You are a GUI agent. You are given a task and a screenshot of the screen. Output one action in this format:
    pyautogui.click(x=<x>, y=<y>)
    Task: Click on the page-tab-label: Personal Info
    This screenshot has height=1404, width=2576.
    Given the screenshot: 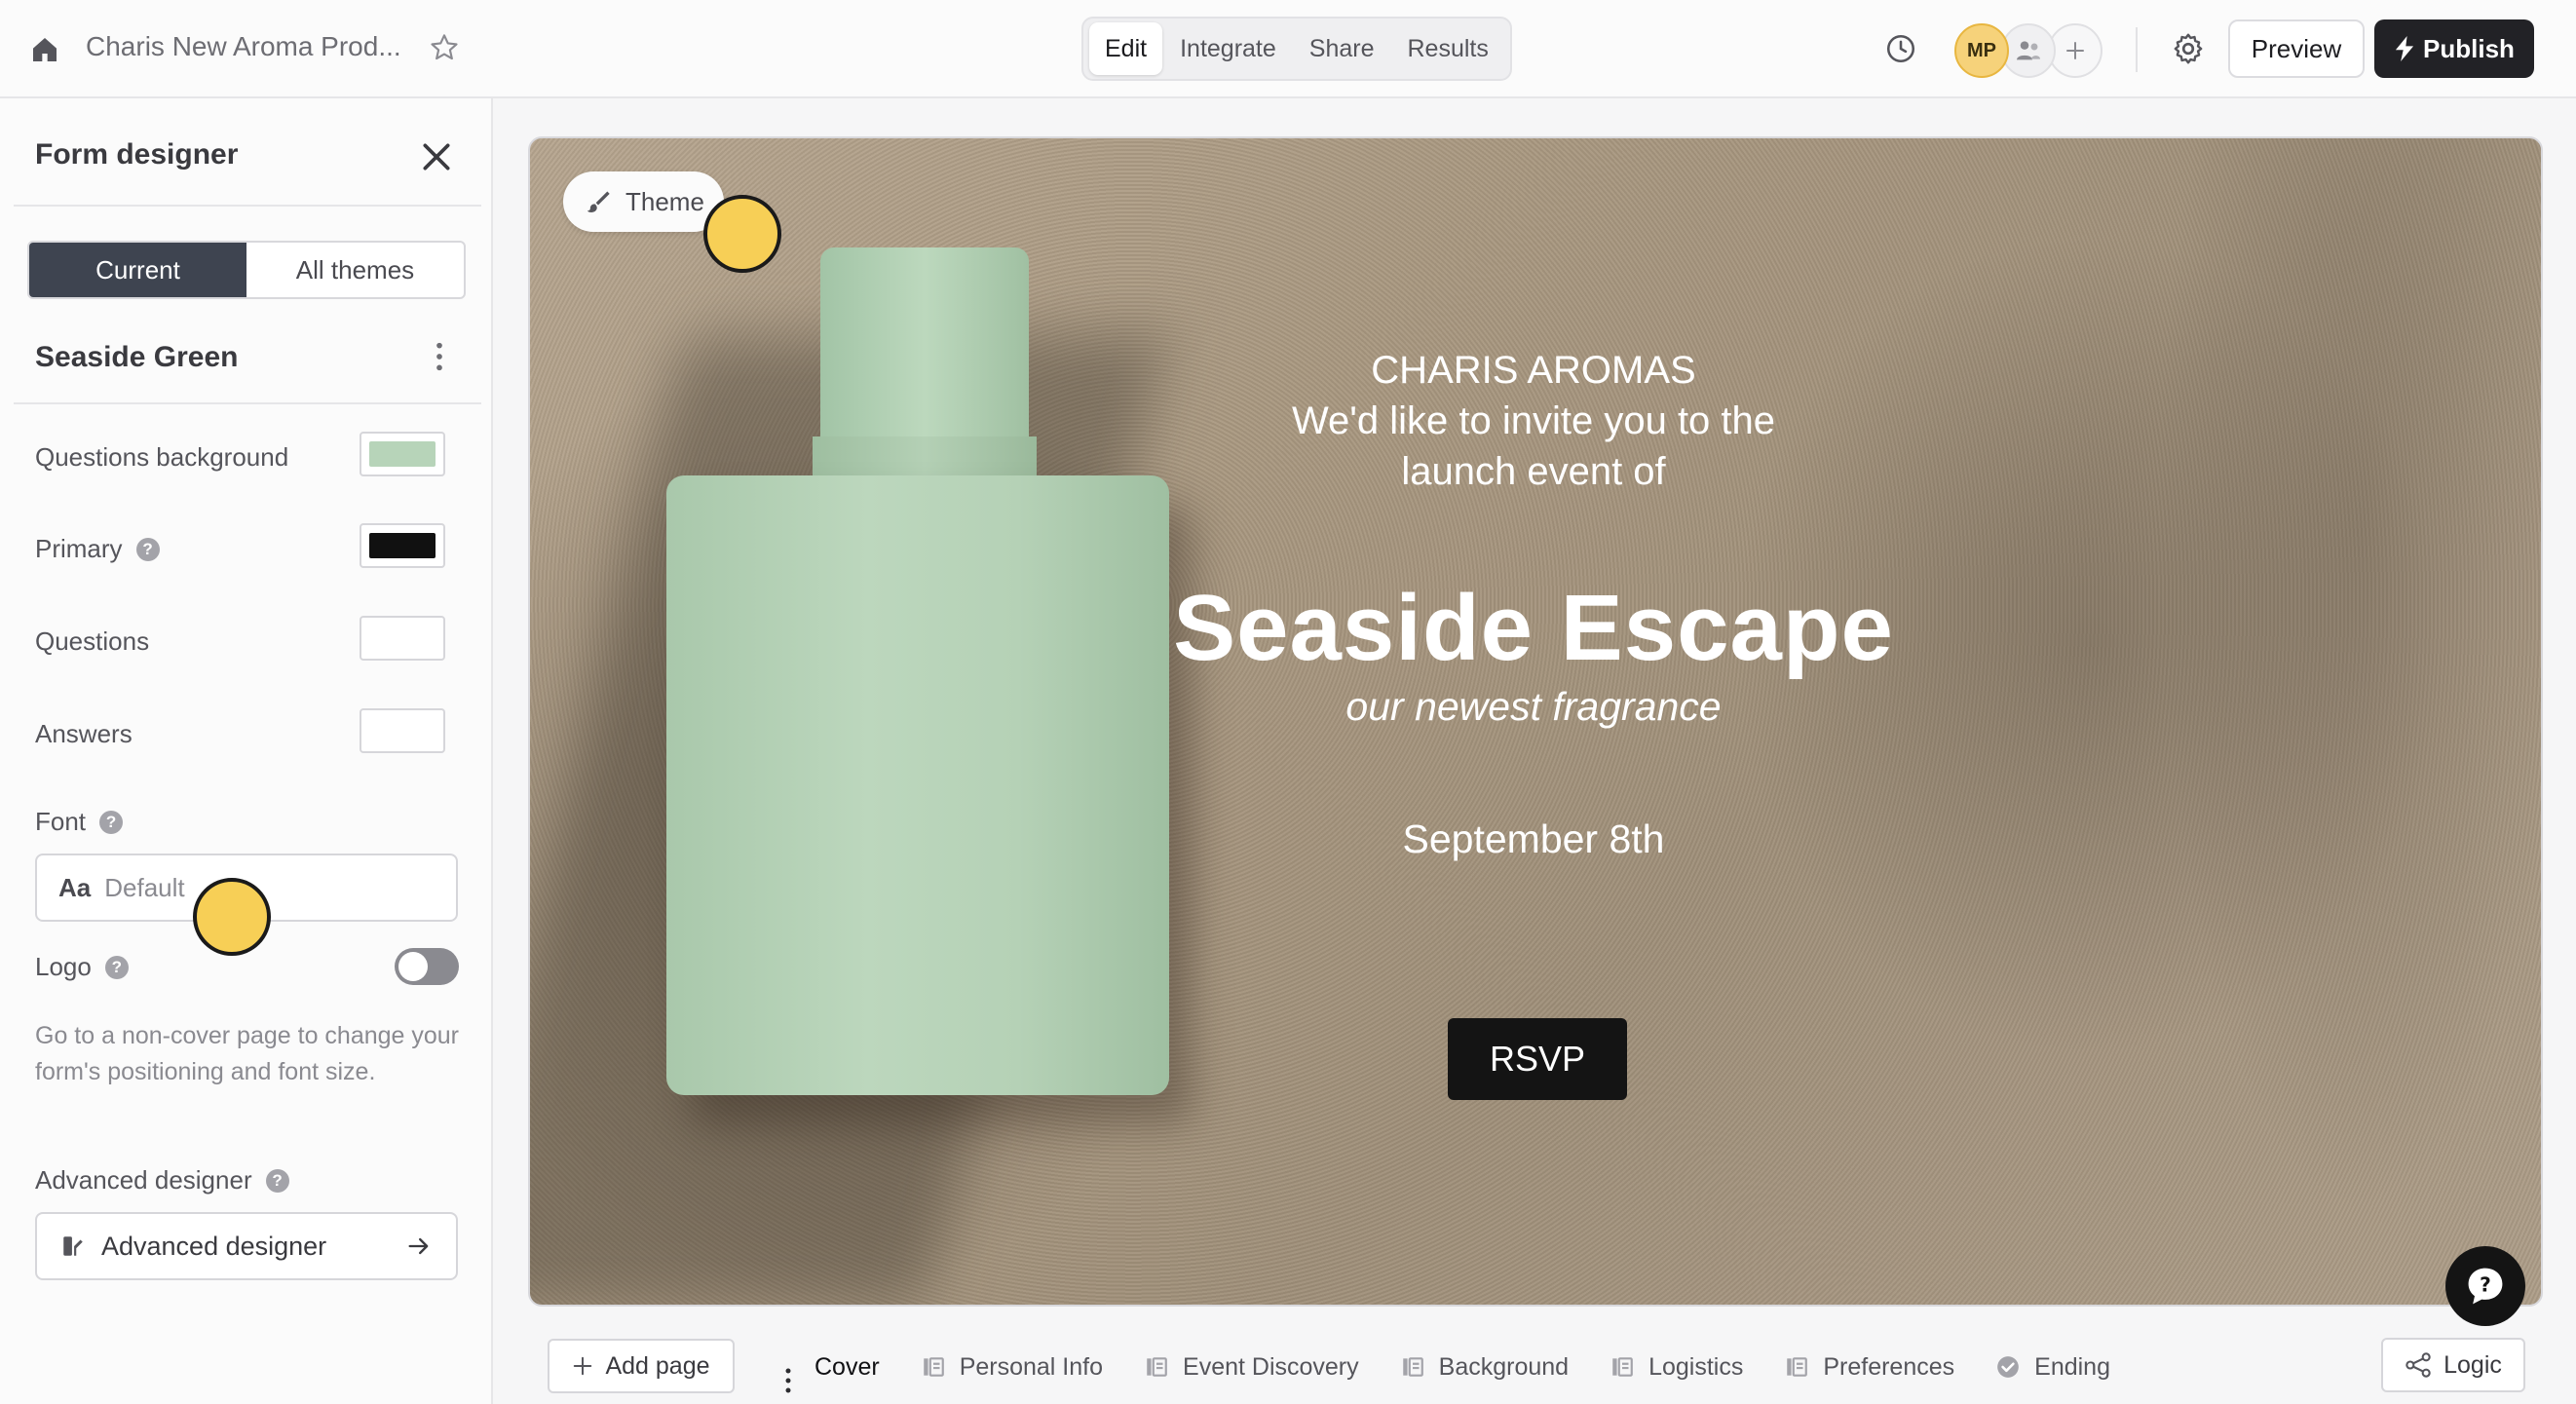 What is the action you would take?
    pyautogui.click(x=1031, y=1366)
    